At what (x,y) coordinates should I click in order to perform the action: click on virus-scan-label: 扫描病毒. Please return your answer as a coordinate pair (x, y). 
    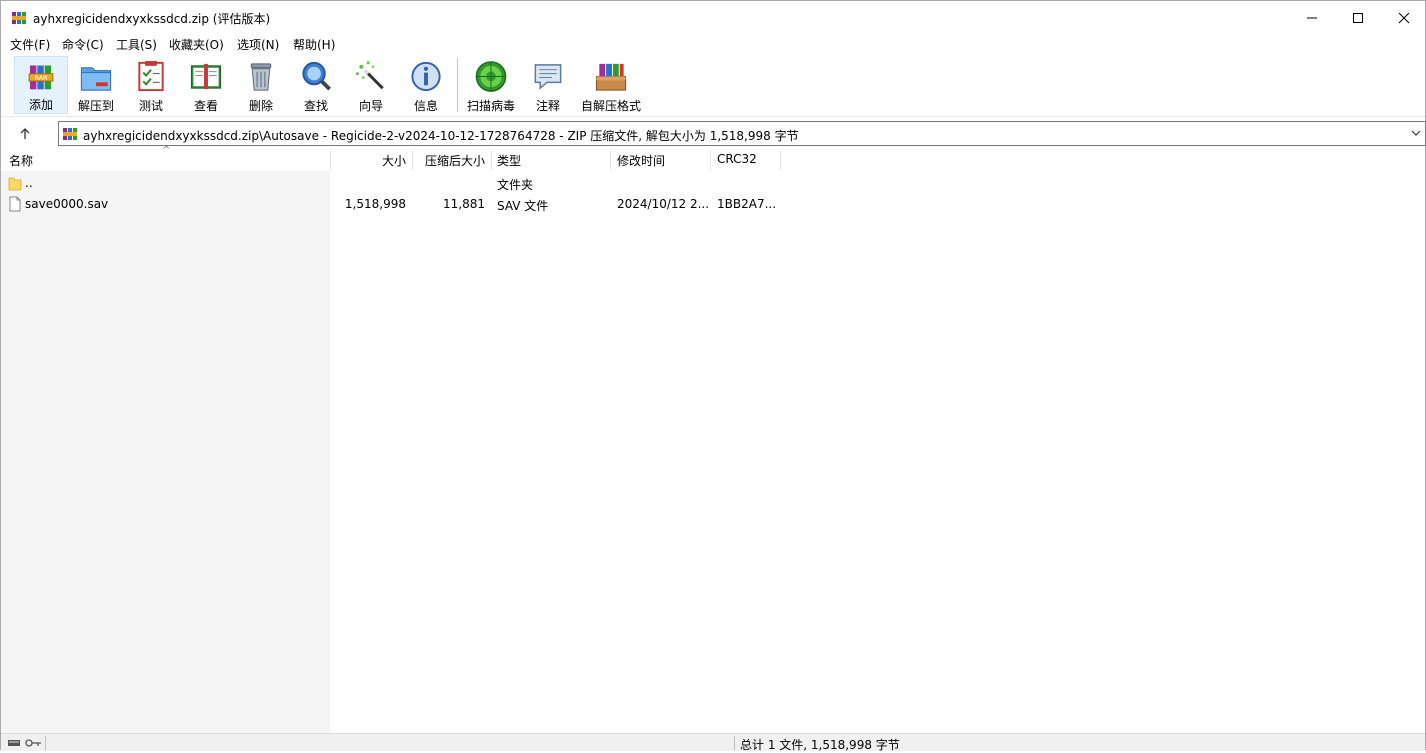
    Looking at the image, I should click on (490, 106).